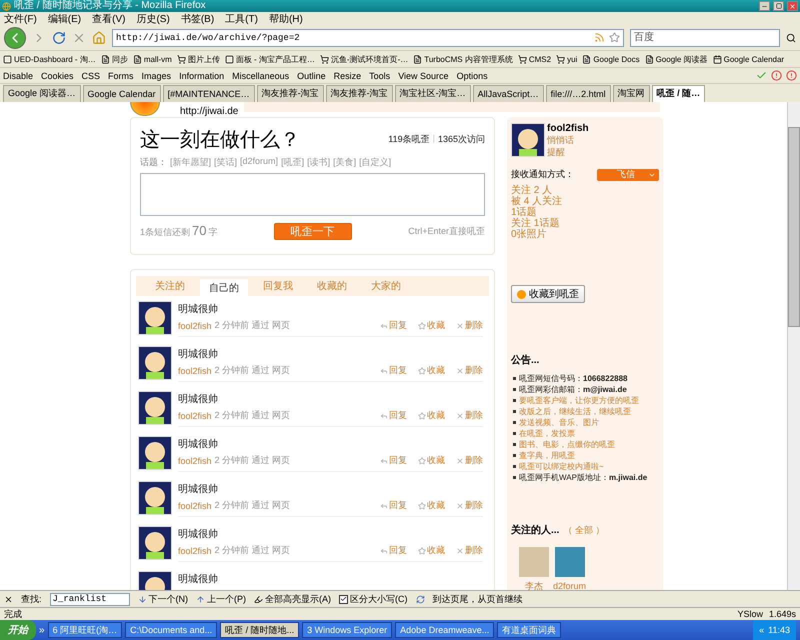 This screenshot has height=640, width=800. I want to click on taskbar-button: 3 Windows Explorer, so click(347, 630).